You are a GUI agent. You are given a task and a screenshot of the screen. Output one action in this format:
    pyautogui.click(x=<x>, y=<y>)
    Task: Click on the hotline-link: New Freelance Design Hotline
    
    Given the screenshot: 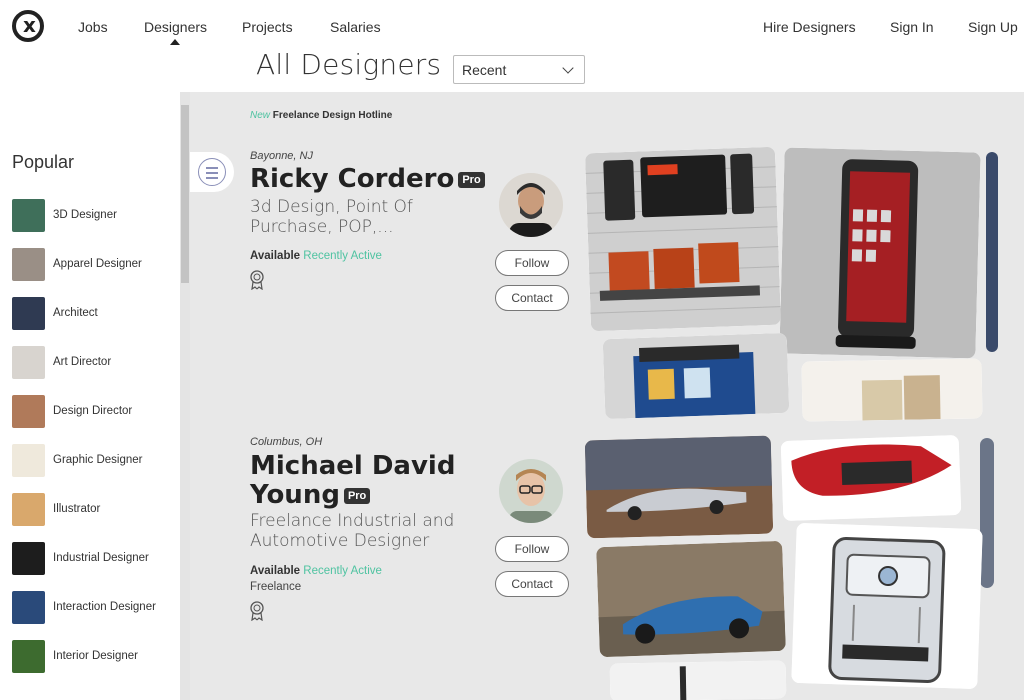 What is the action you would take?
    pyautogui.click(x=321, y=115)
    